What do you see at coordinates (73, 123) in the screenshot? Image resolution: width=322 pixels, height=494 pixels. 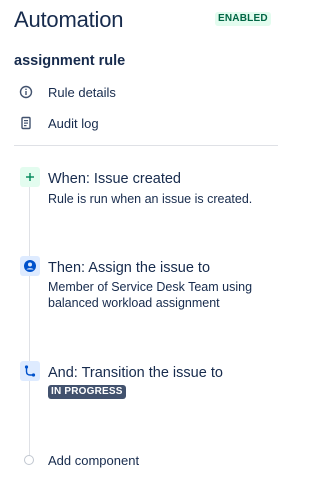 I see `nav-item-label: Audit log` at bounding box center [73, 123].